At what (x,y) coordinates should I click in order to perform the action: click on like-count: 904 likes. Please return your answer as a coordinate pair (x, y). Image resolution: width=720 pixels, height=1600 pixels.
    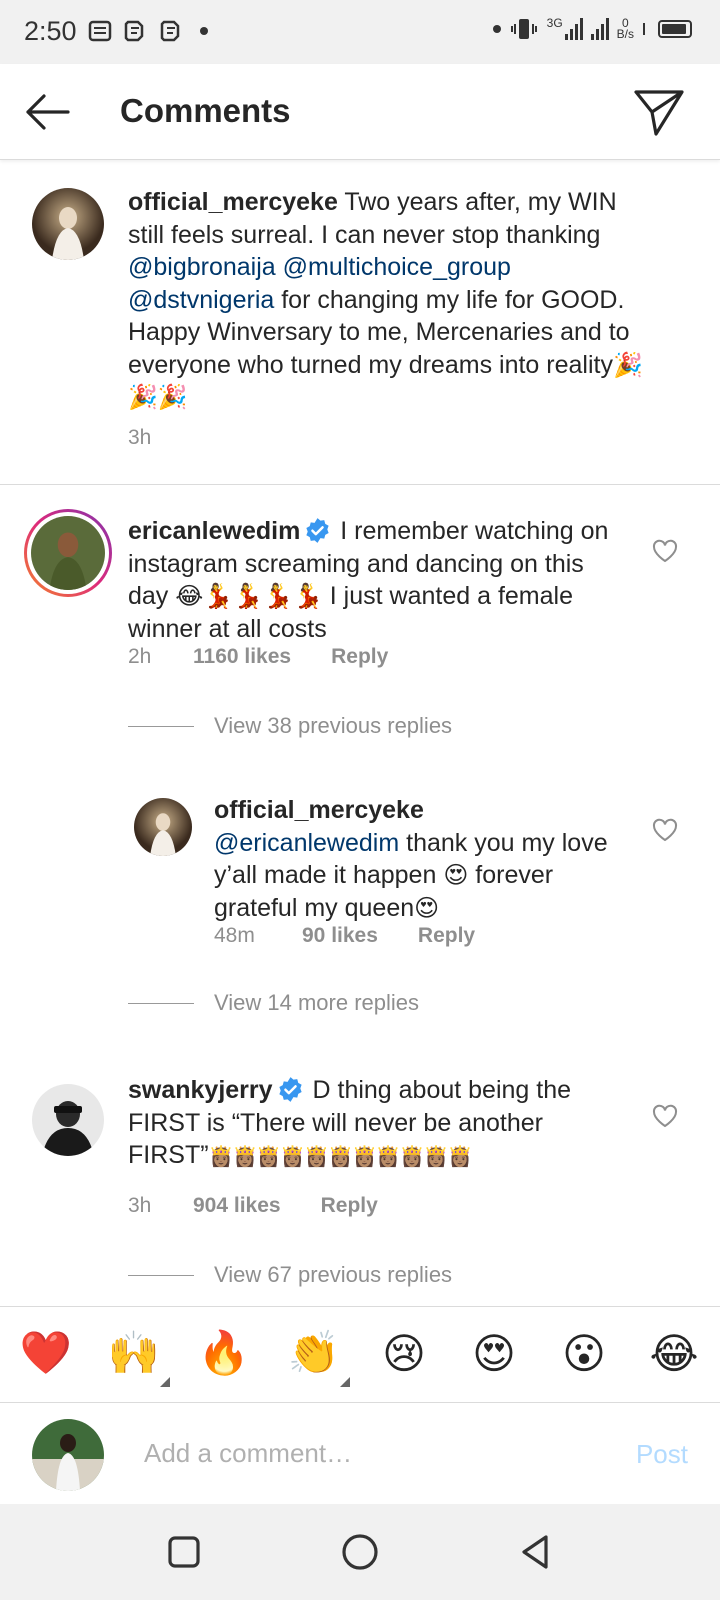
    Looking at the image, I should click on (237, 1206).